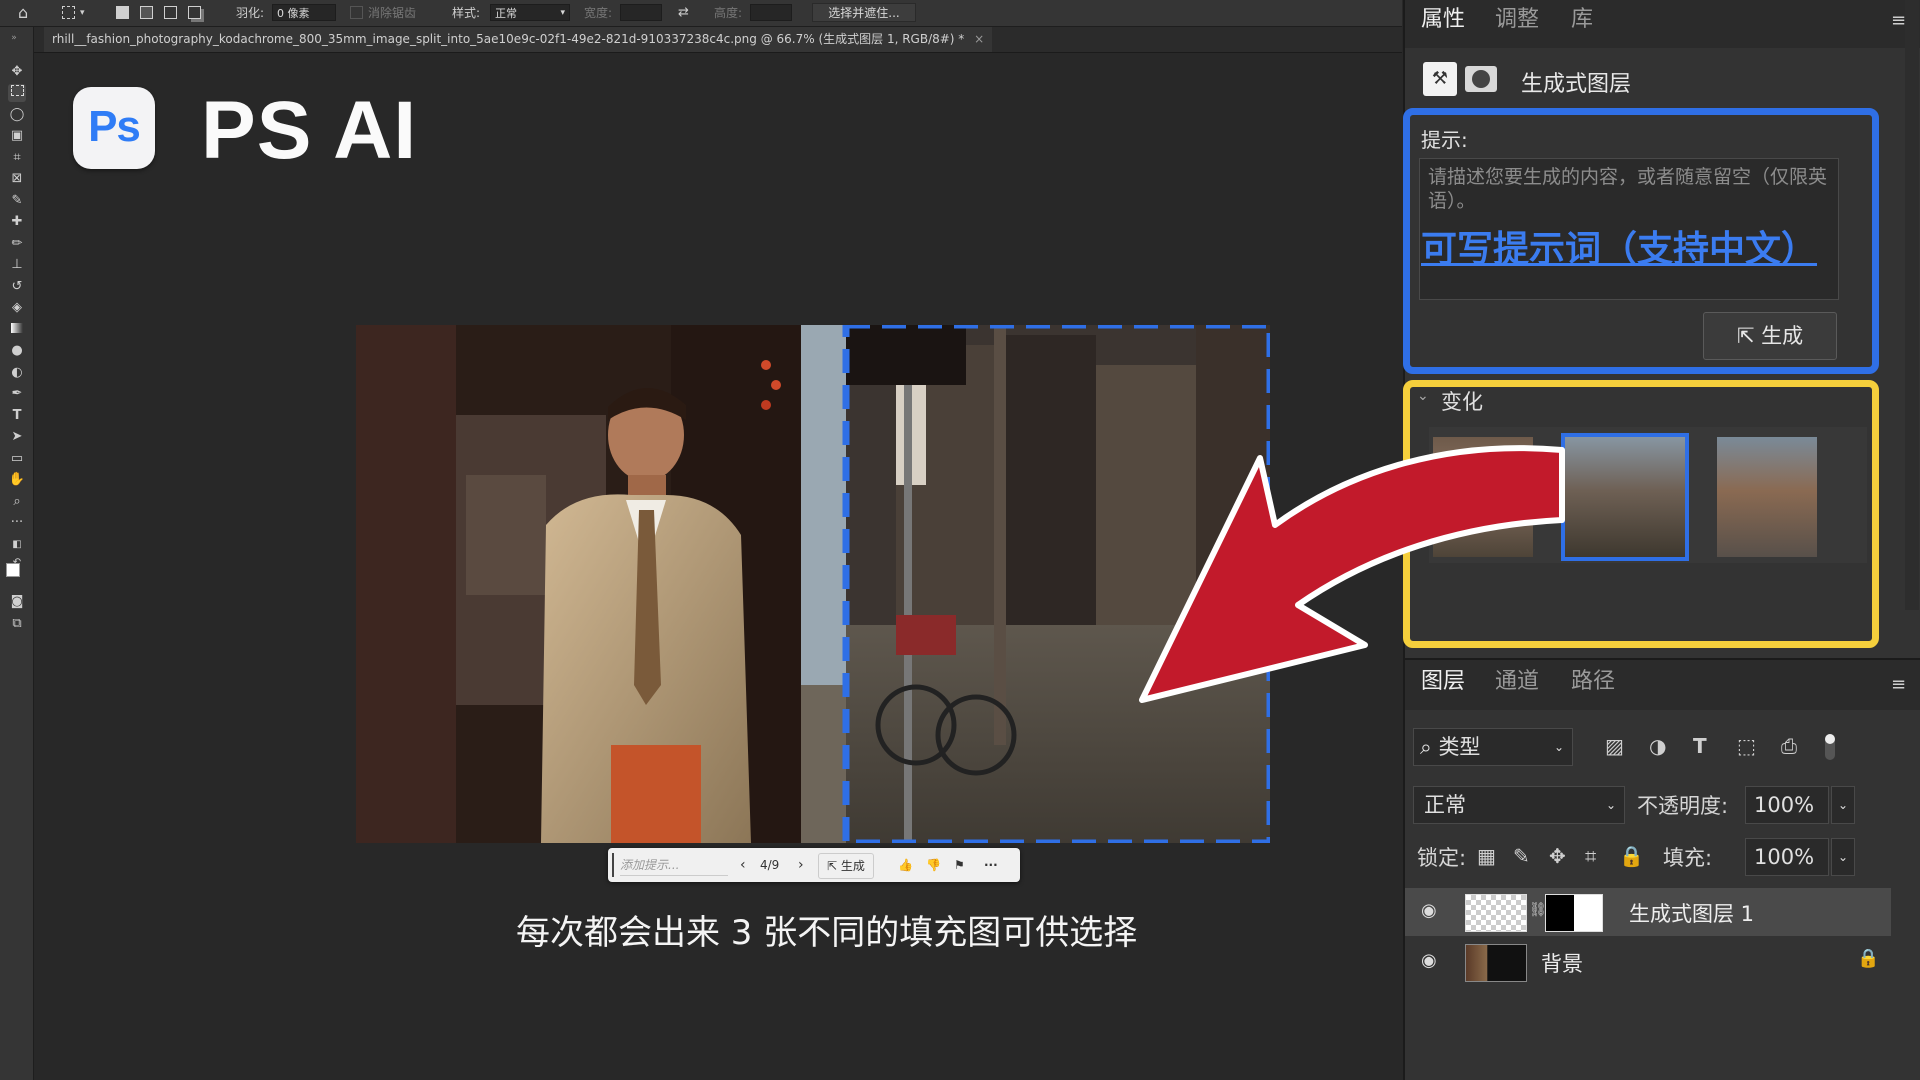  What do you see at coordinates (1787, 857) in the screenshot?
I see `fill-input: 100%` at bounding box center [1787, 857].